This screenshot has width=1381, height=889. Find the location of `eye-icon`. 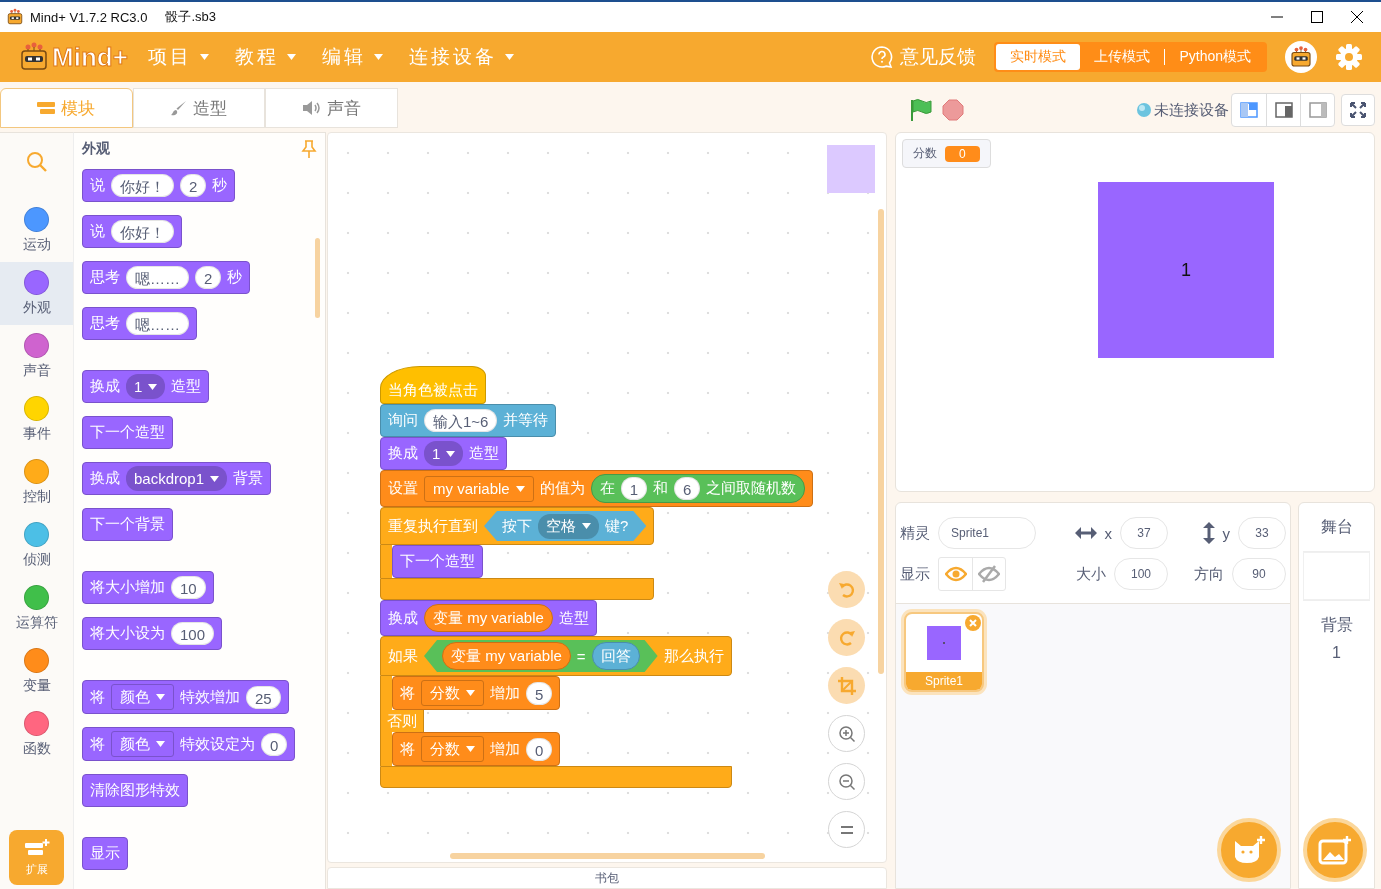

eye-icon is located at coordinates (955, 574).